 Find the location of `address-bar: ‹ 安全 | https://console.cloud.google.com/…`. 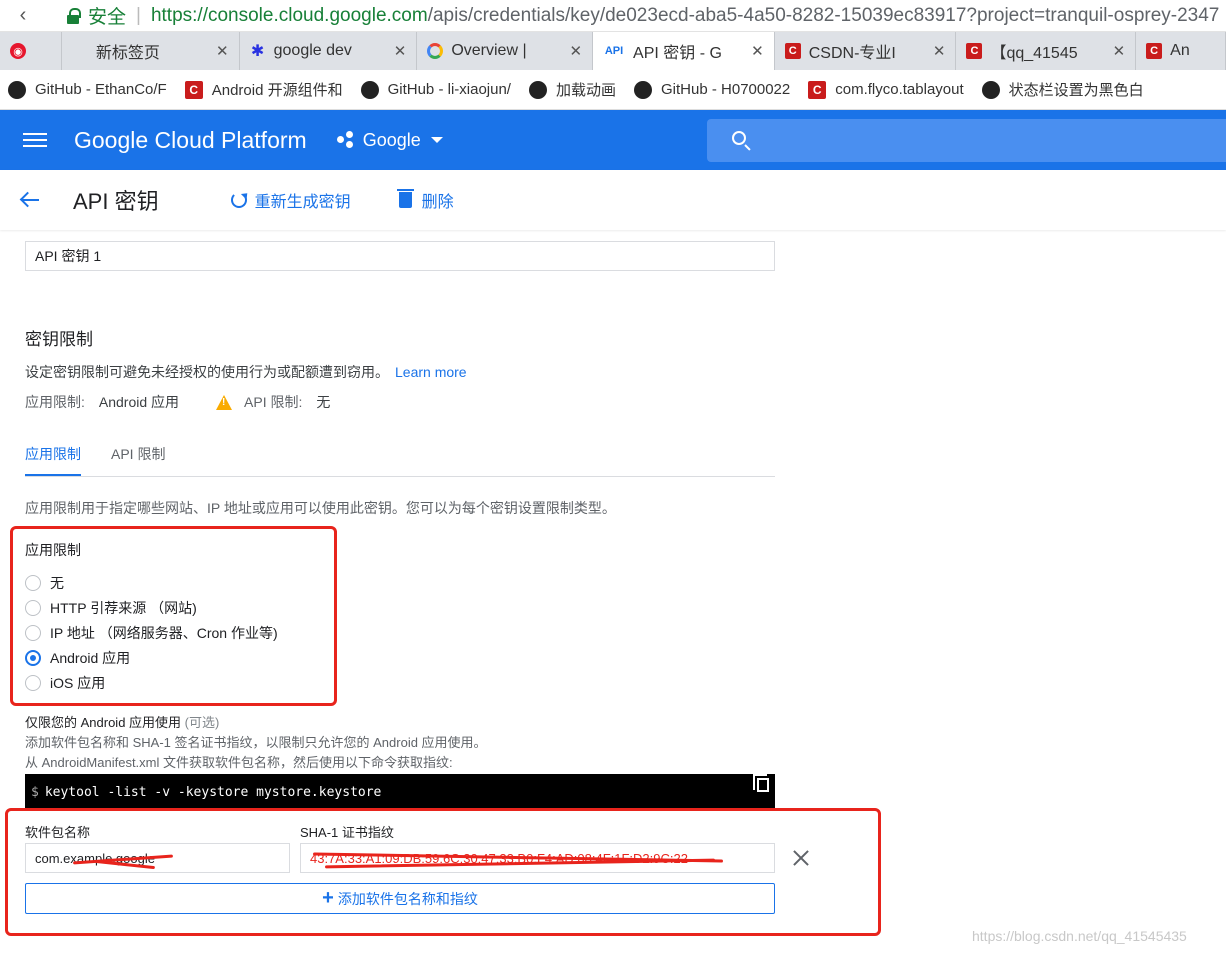

address-bar: ‹ 安全 | https://console.cloud.google.com/… is located at coordinates (613, 16).